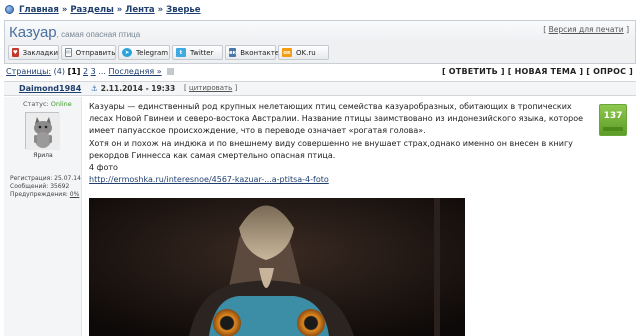 This screenshot has width=640, height=336. What do you see at coordinates (68, 52) in the screenshot?
I see `mail-icon: ✉` at bounding box center [68, 52].